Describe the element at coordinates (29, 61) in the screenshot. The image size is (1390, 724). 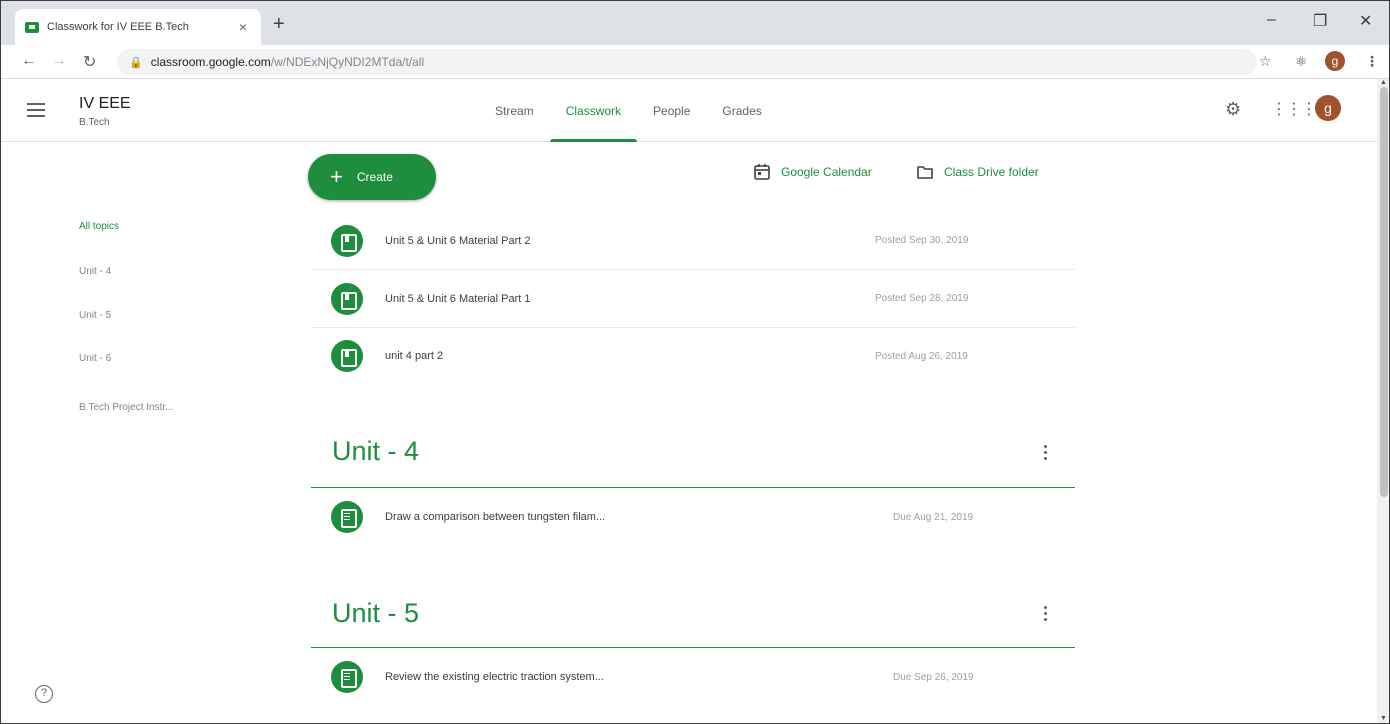
I see `back-icon: ←` at that location.